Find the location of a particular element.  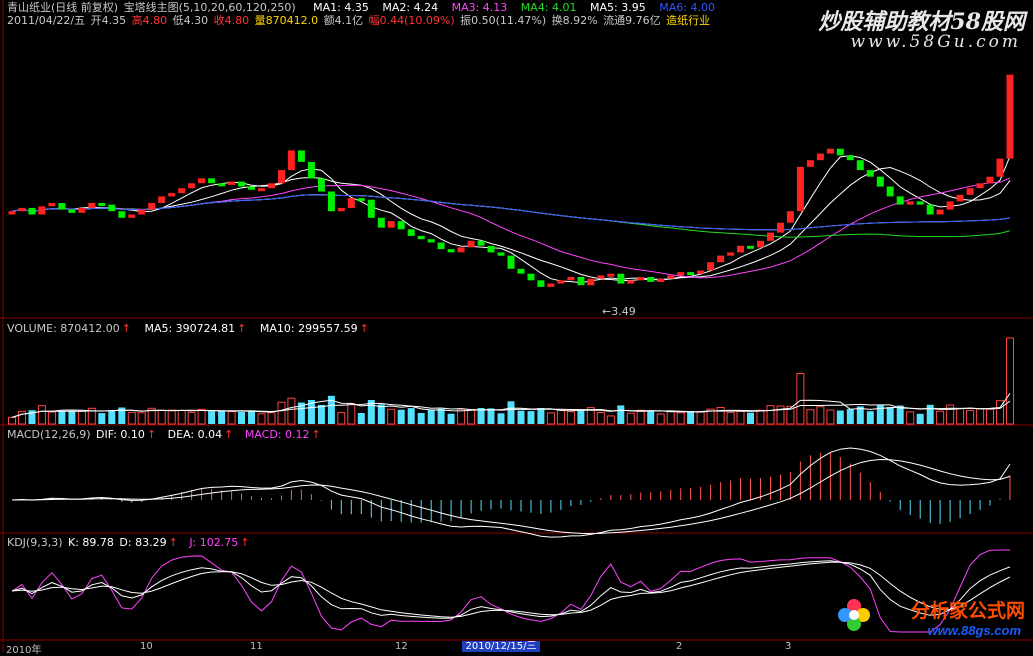

x-axis-label: 2 is located at coordinates (679, 646).